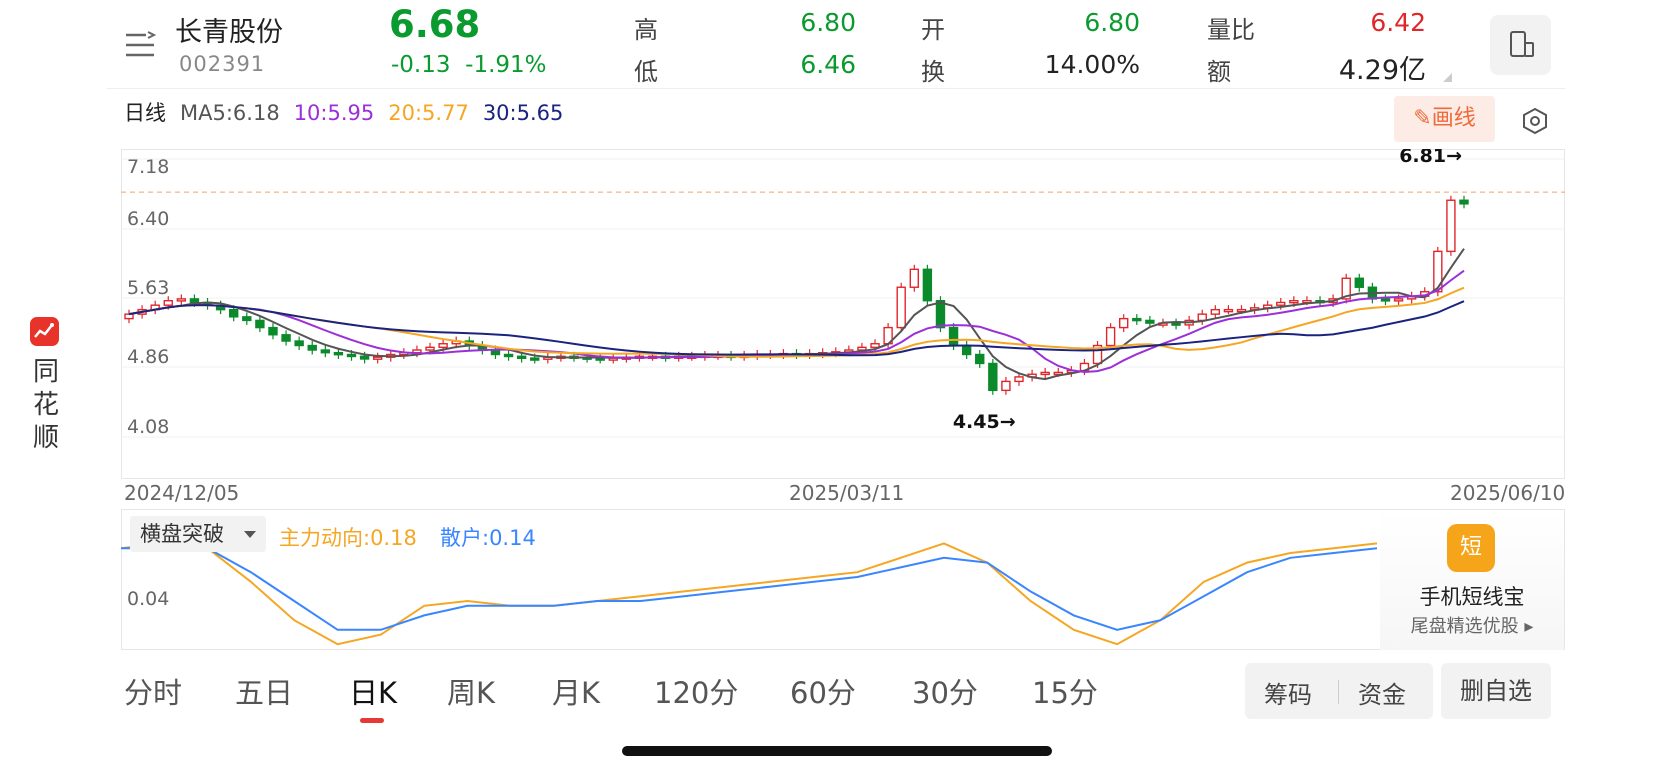  Describe the element at coordinates (428, 113) in the screenshot. I see `ma20-label: 20:5.77` at that location.